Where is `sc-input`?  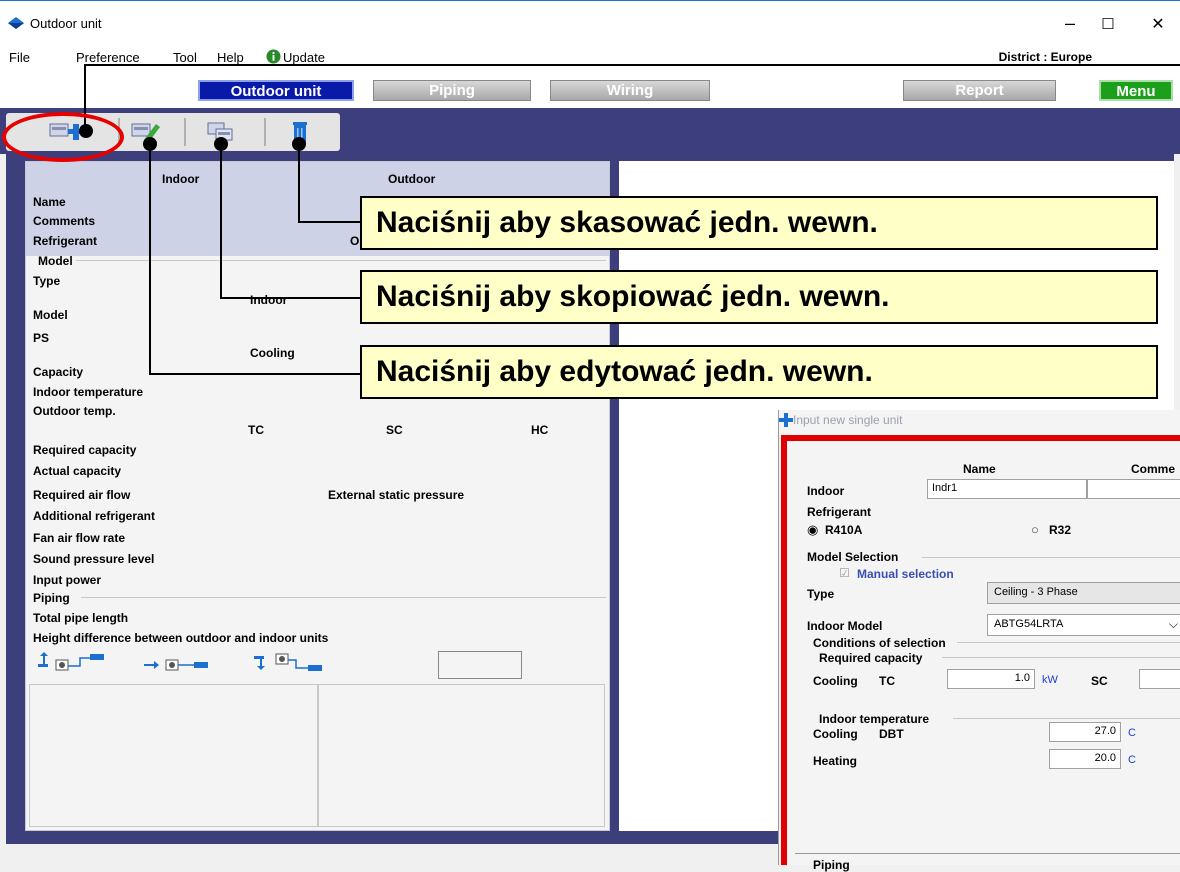 sc-input is located at coordinates (1159, 679).